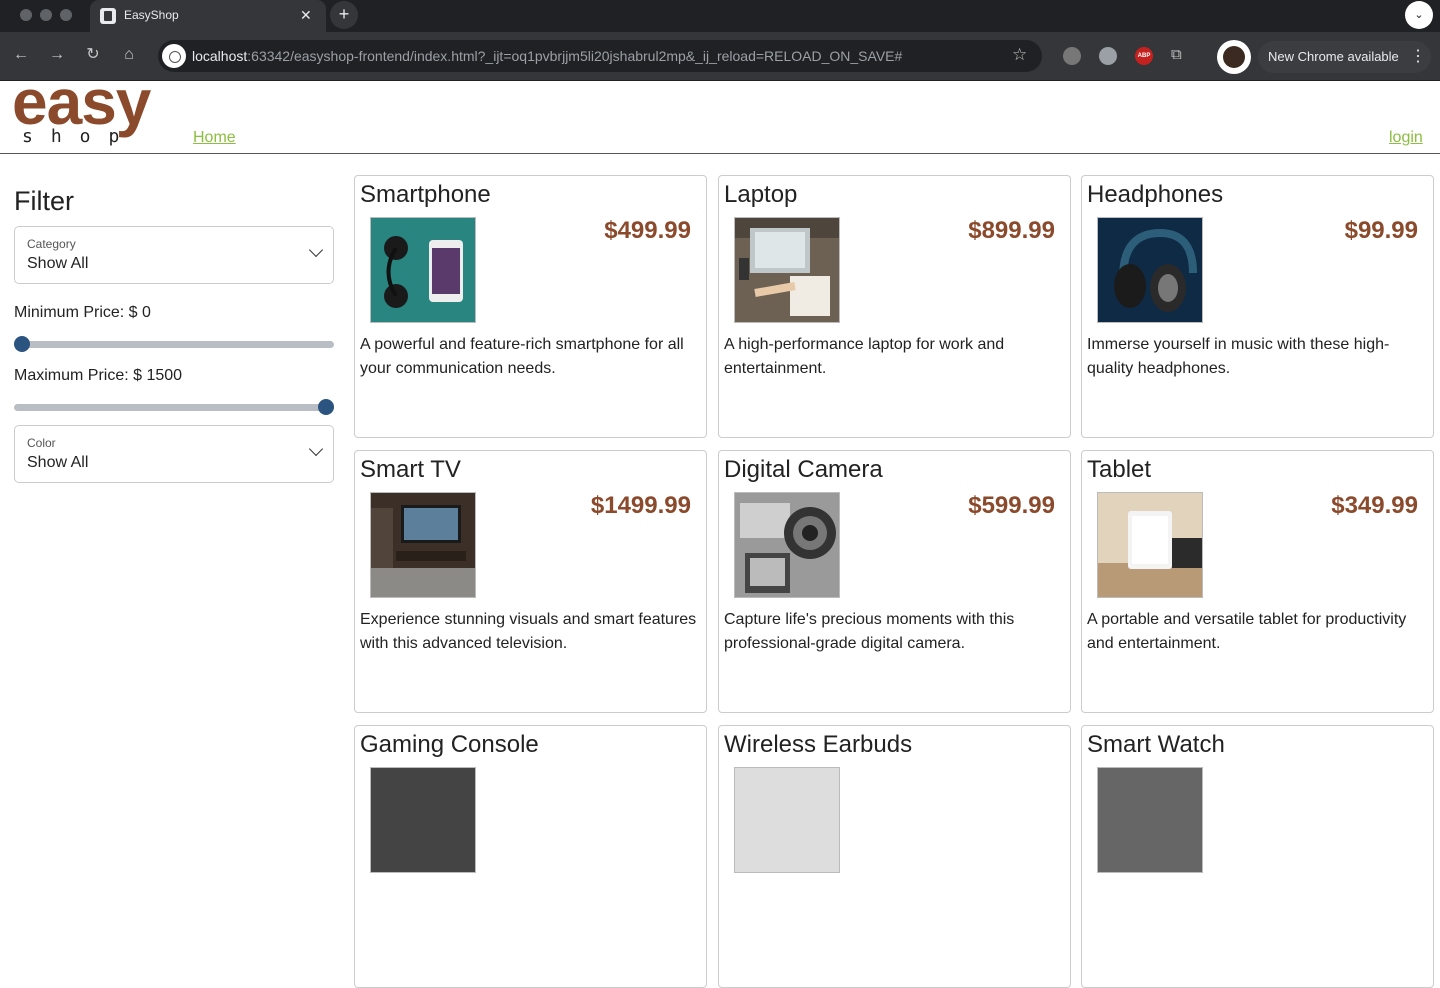 Image resolution: width=1440 pixels, height=988 pixels. I want to click on category-label: Category, so click(51, 244).